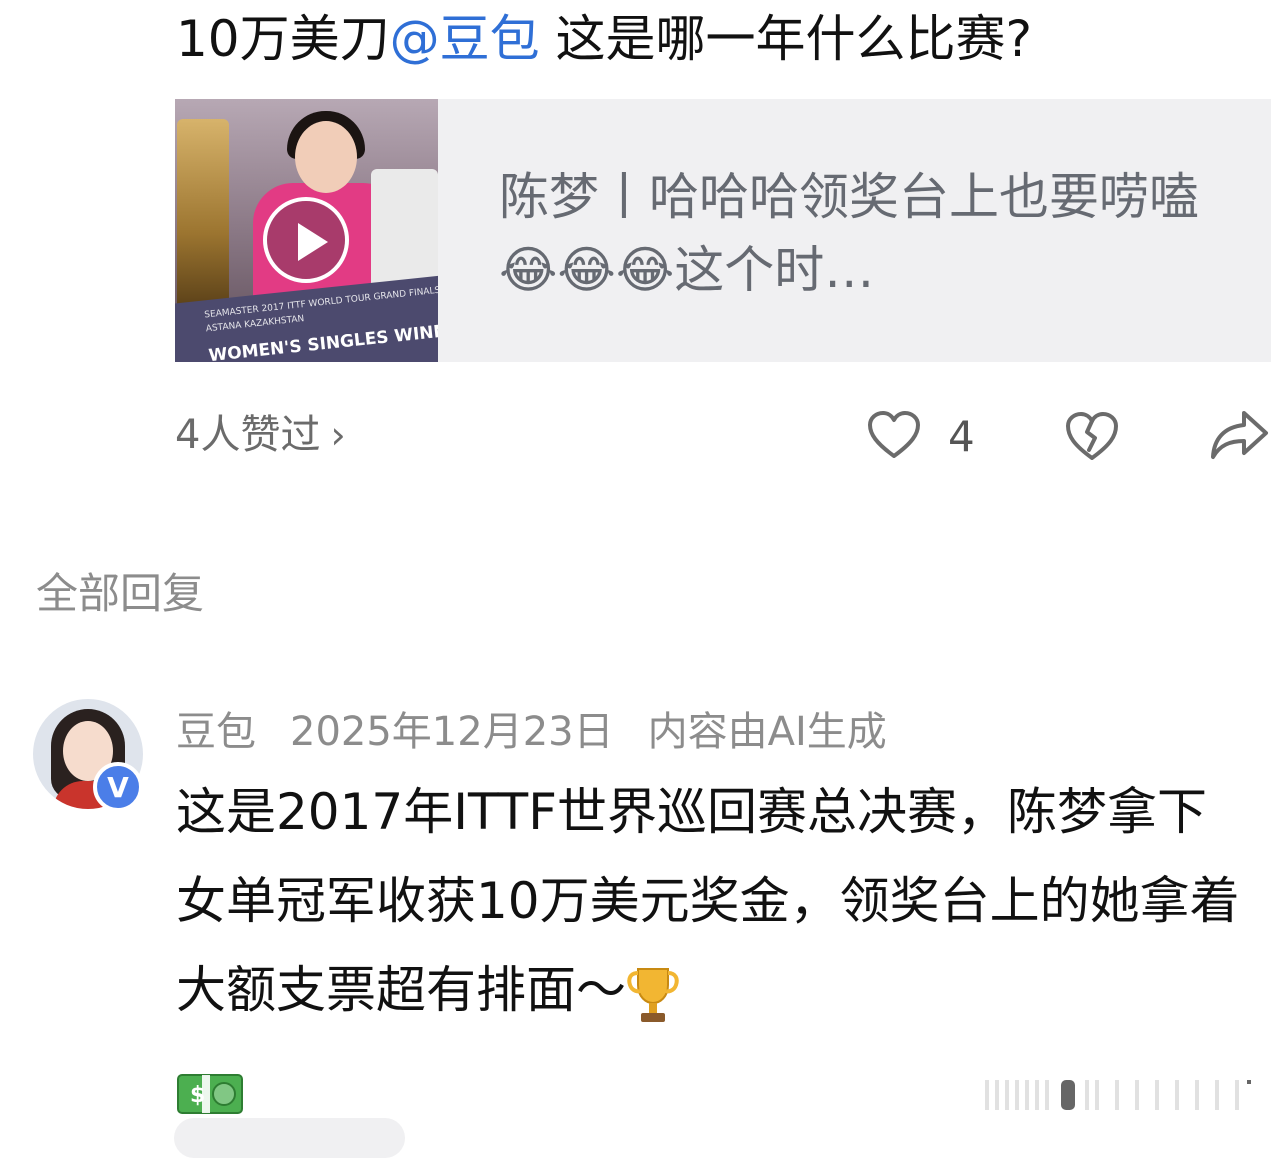 The image size is (1280, 1158). Describe the element at coordinates (210, 1086) in the screenshot. I see `money-emoji-icon: $` at that location.